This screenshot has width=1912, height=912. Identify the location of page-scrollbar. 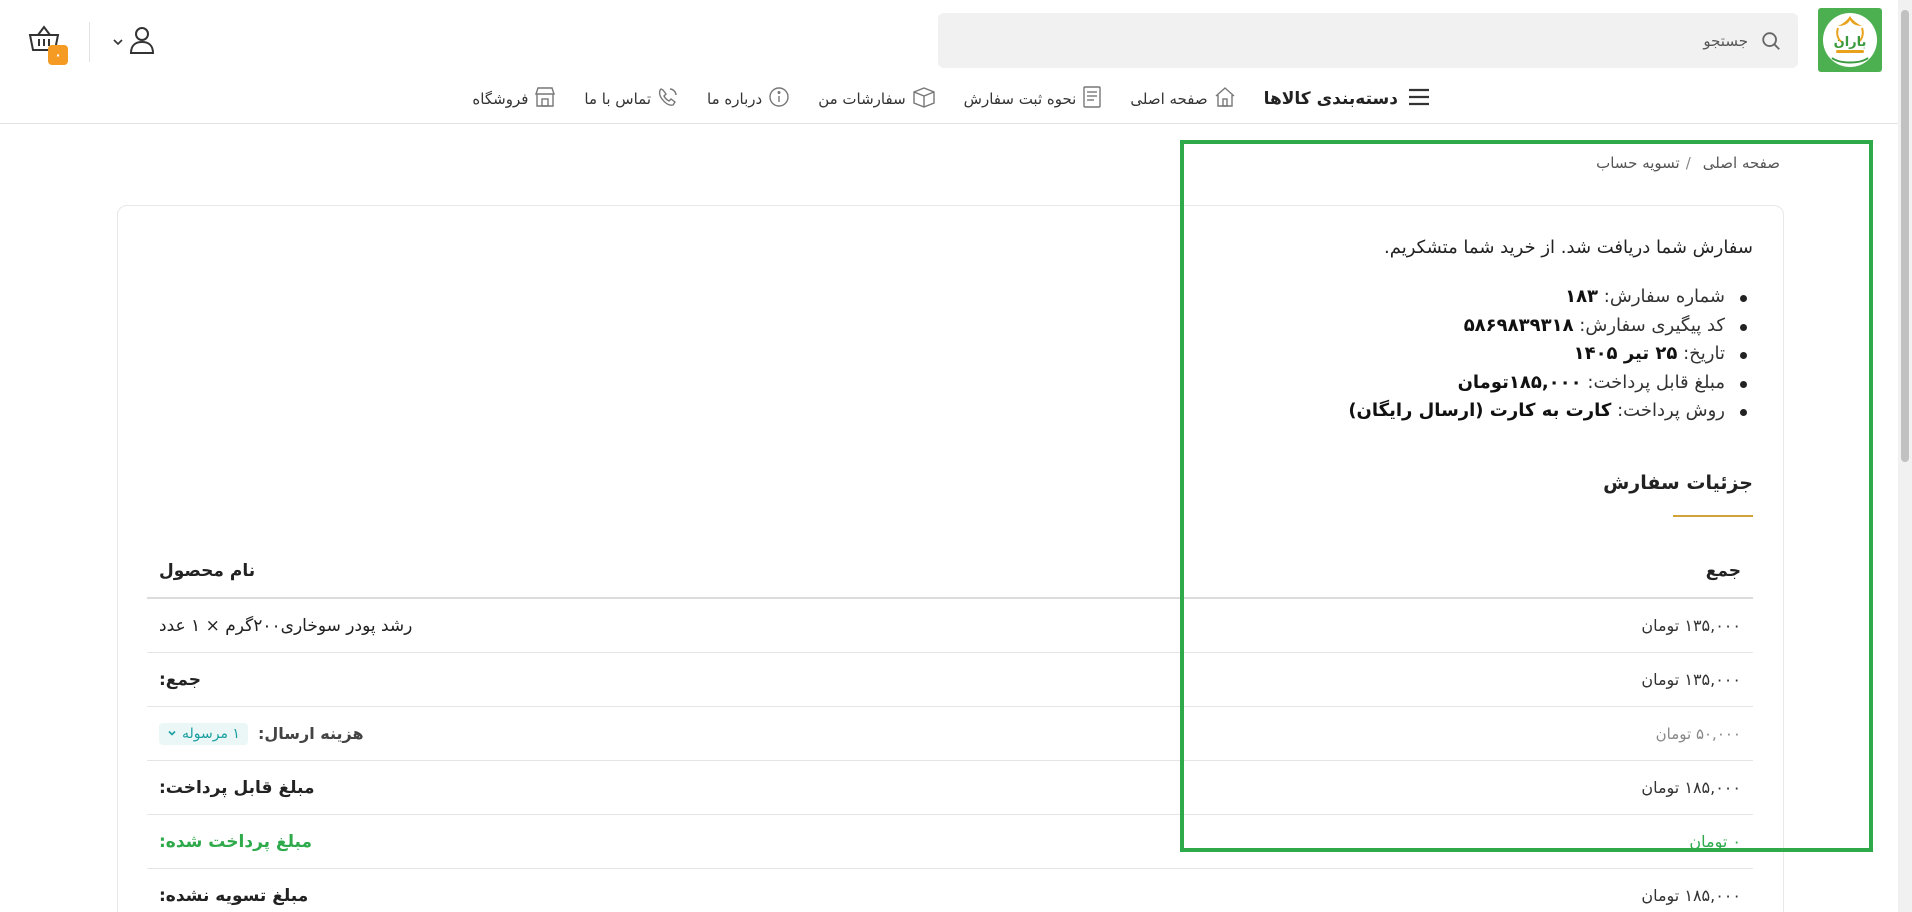
(1905, 456).